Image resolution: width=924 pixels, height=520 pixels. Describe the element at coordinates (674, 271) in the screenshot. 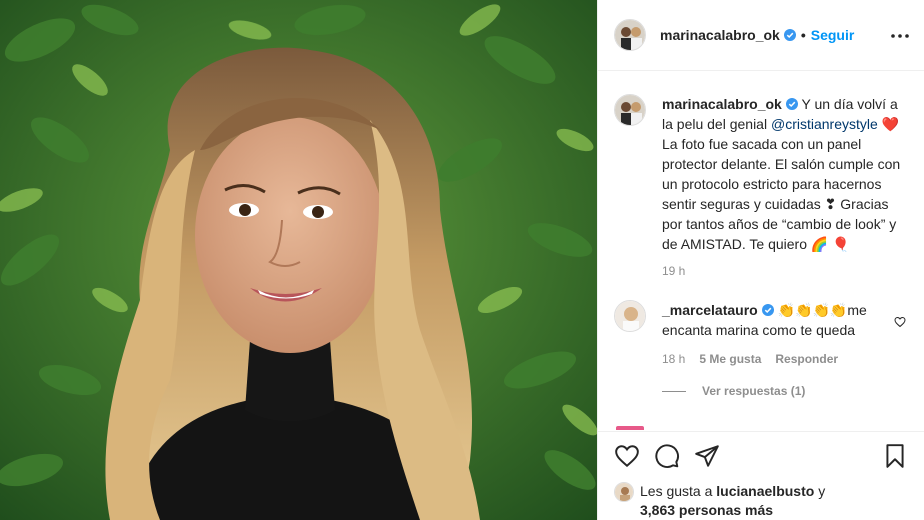

I see `caption-timestamp: 19 h` at that location.